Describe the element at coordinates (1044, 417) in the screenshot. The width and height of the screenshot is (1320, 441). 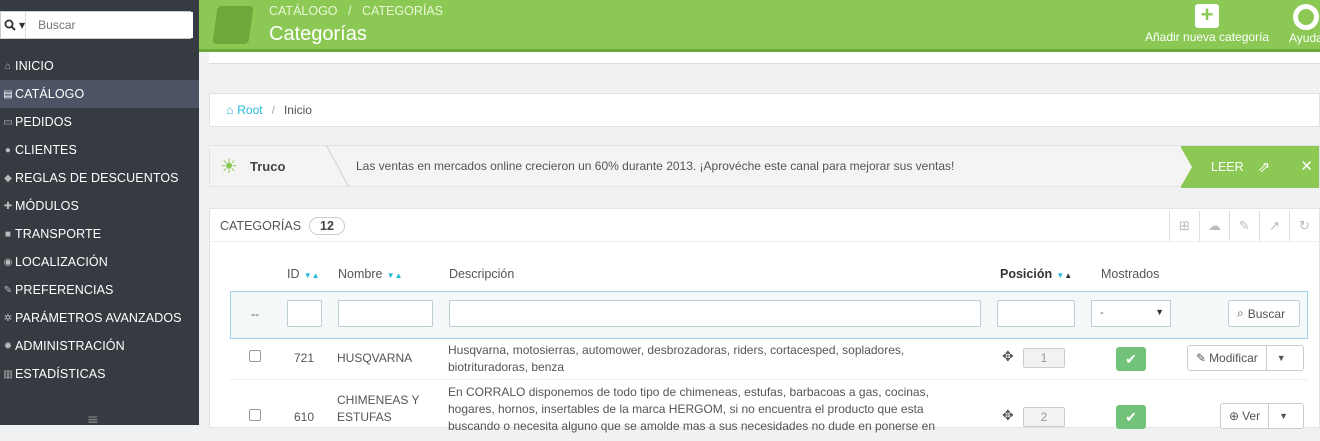
I see `row-position: 2` at that location.